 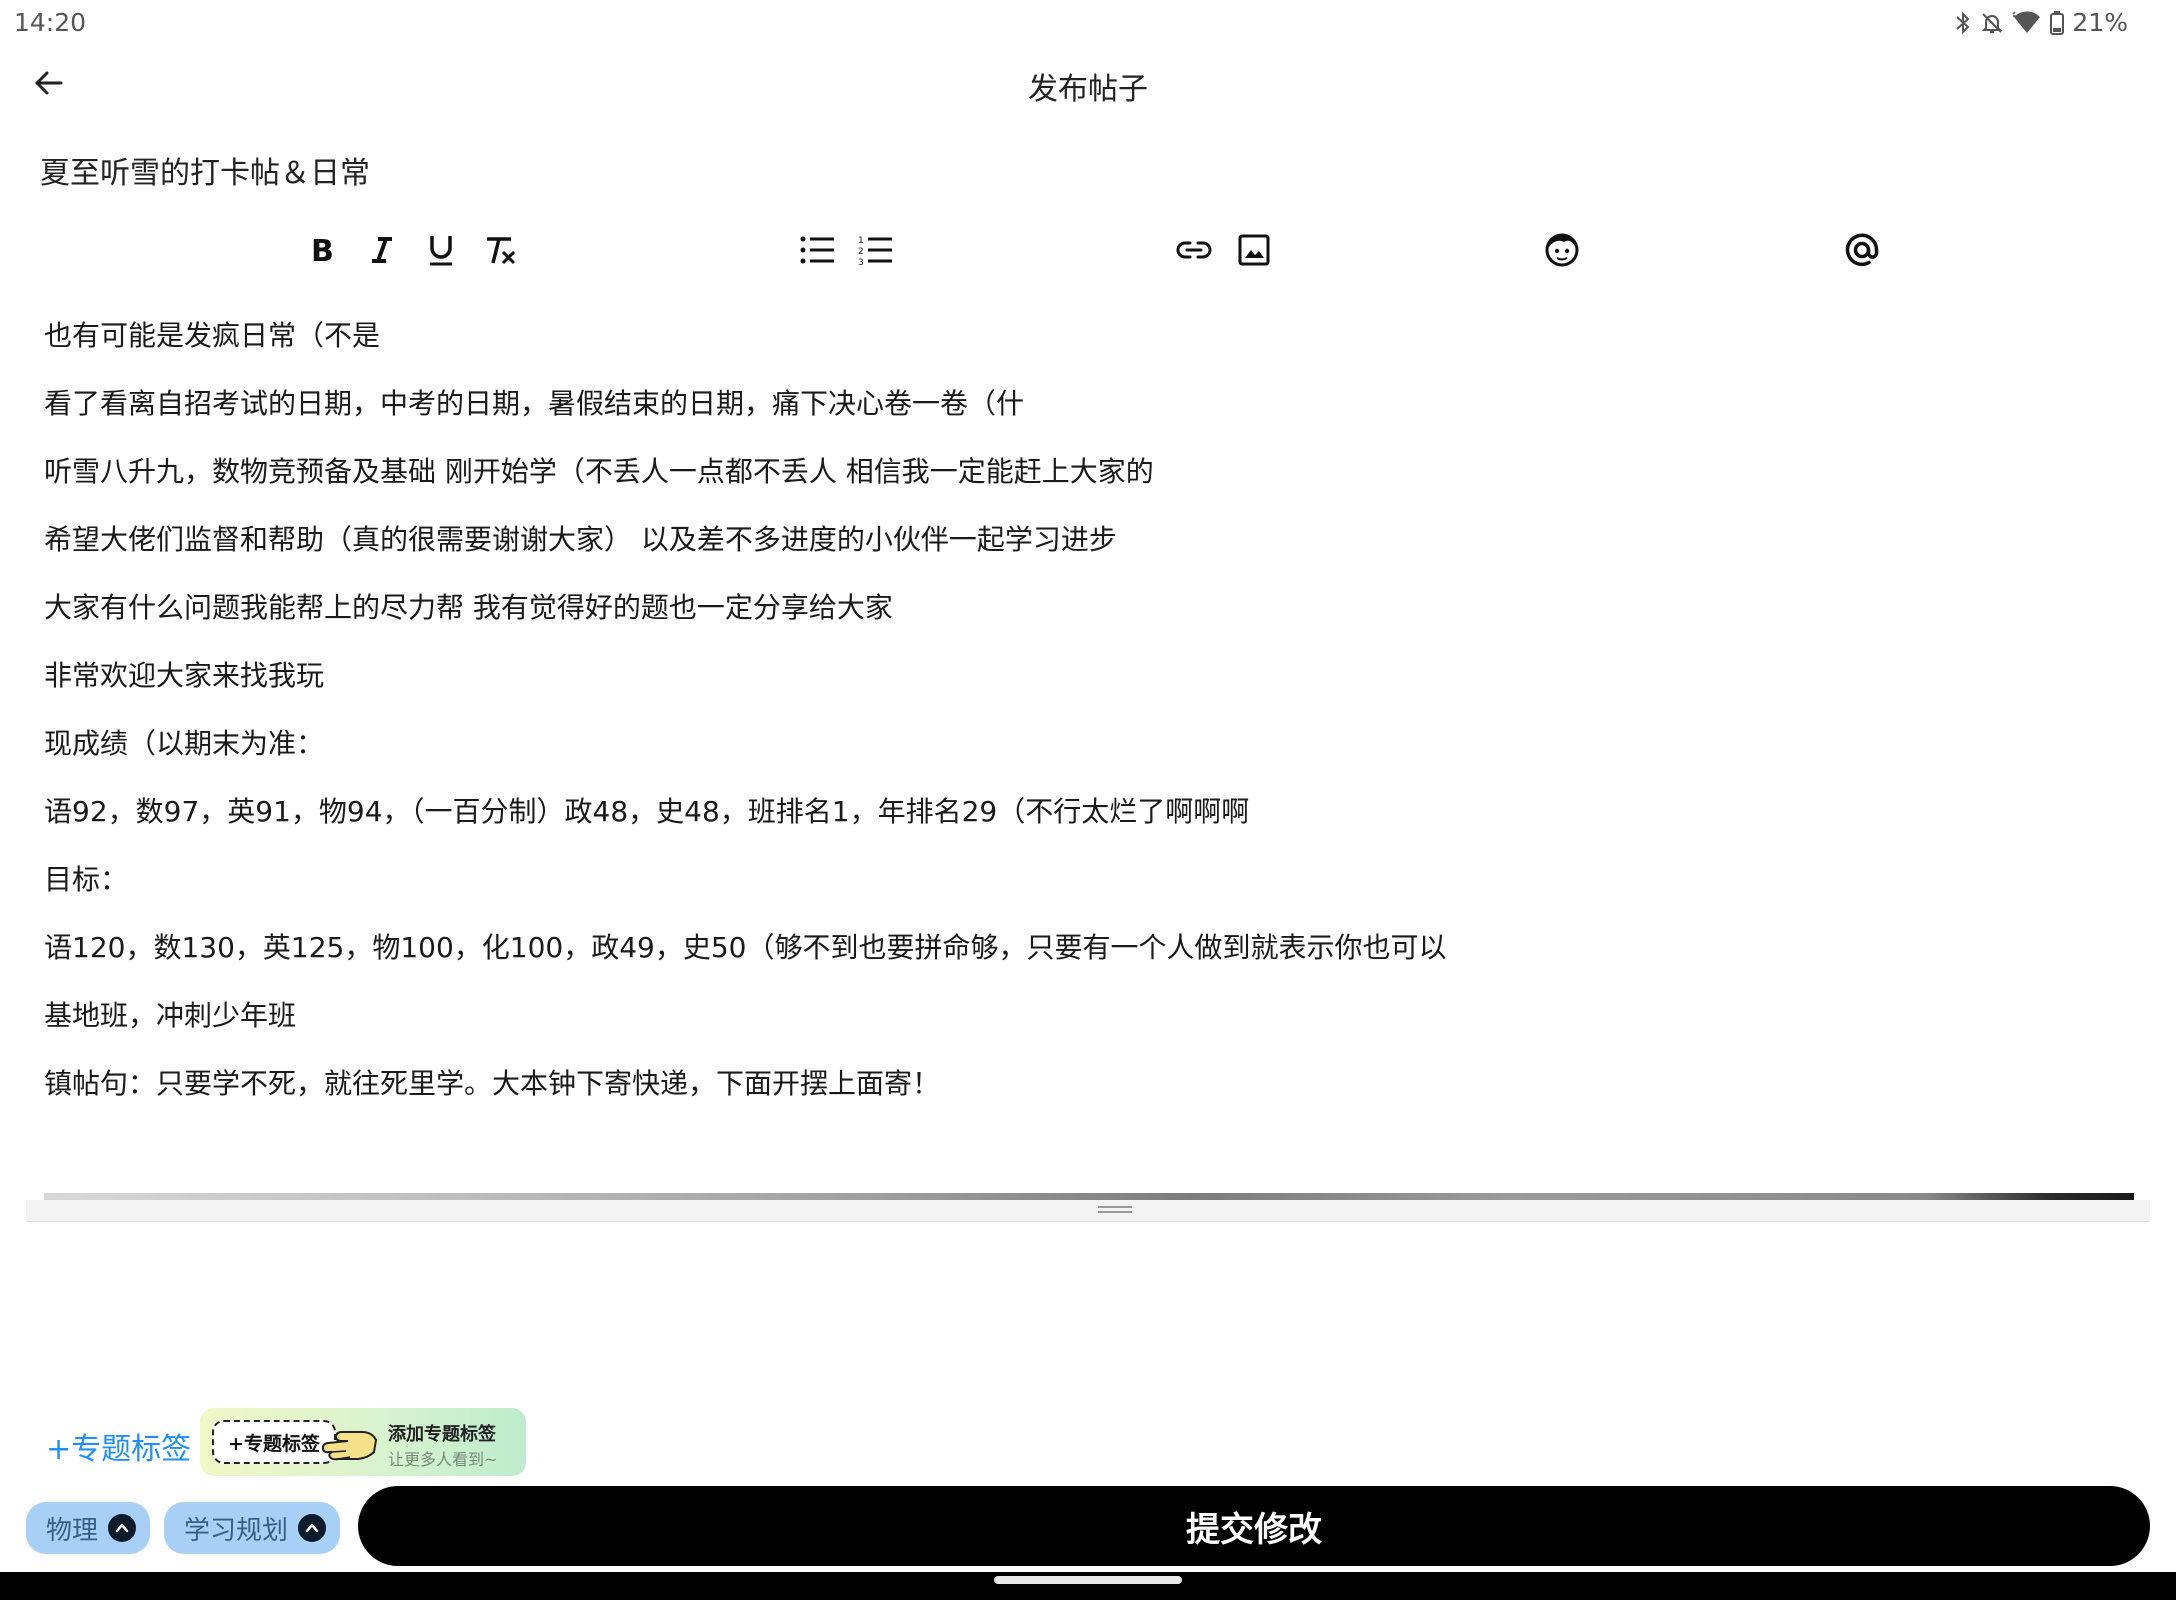 I want to click on underline-icon, so click(x=441, y=250).